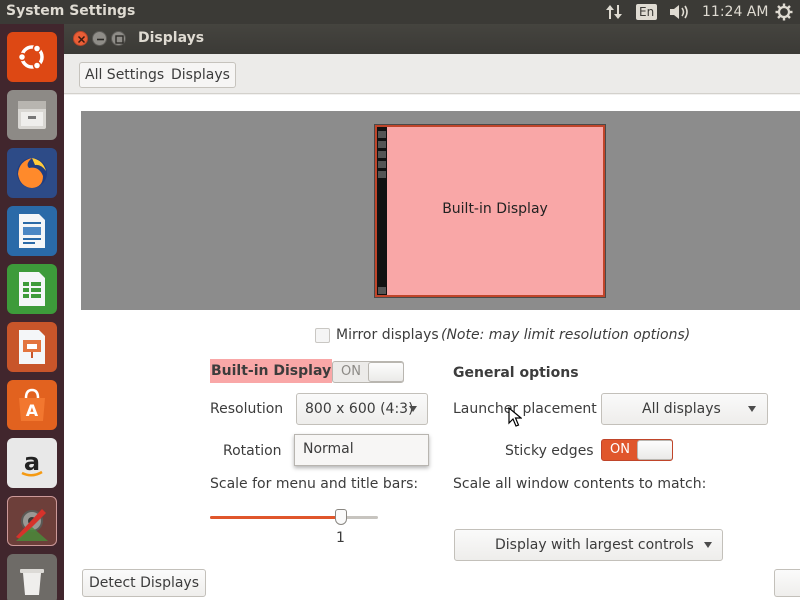 Image resolution: width=800 pixels, height=600 pixels. Describe the element at coordinates (361, 450) in the screenshot. I see `rotation-dropdown-popup: Normal` at that location.